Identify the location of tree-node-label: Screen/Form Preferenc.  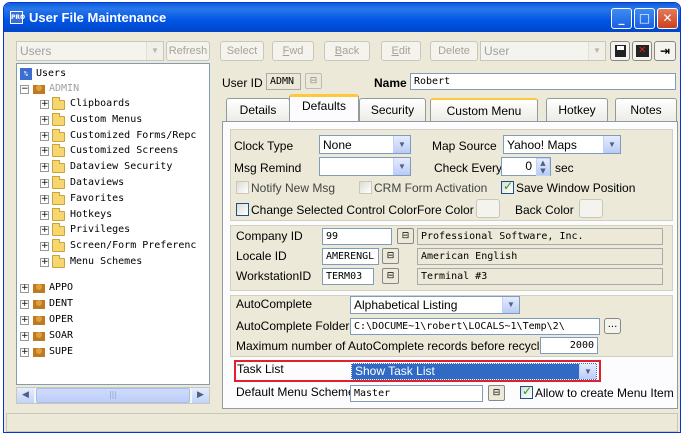
(133, 246).